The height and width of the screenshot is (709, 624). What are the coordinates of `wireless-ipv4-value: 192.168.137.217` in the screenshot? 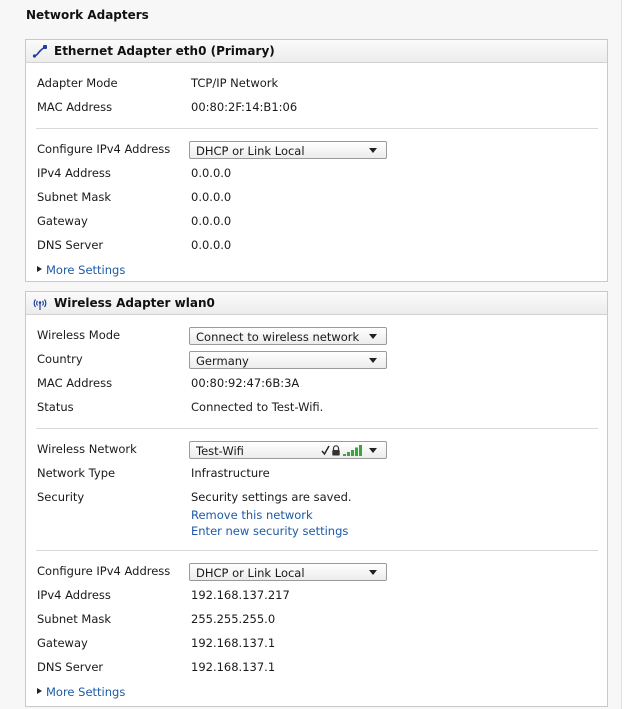 It's located at (240, 595).